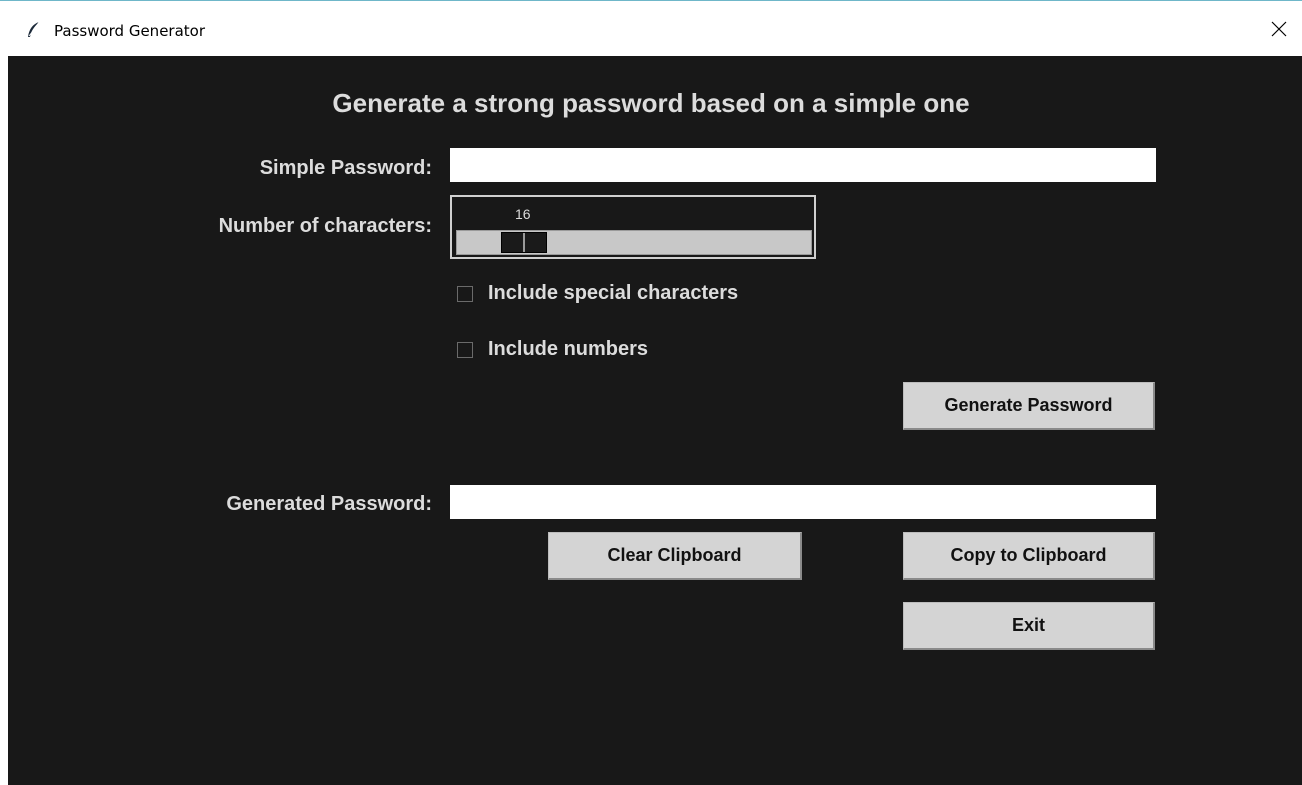 This screenshot has width=1302, height=785. I want to click on title-bar: Password Generator, so click(651, 28).